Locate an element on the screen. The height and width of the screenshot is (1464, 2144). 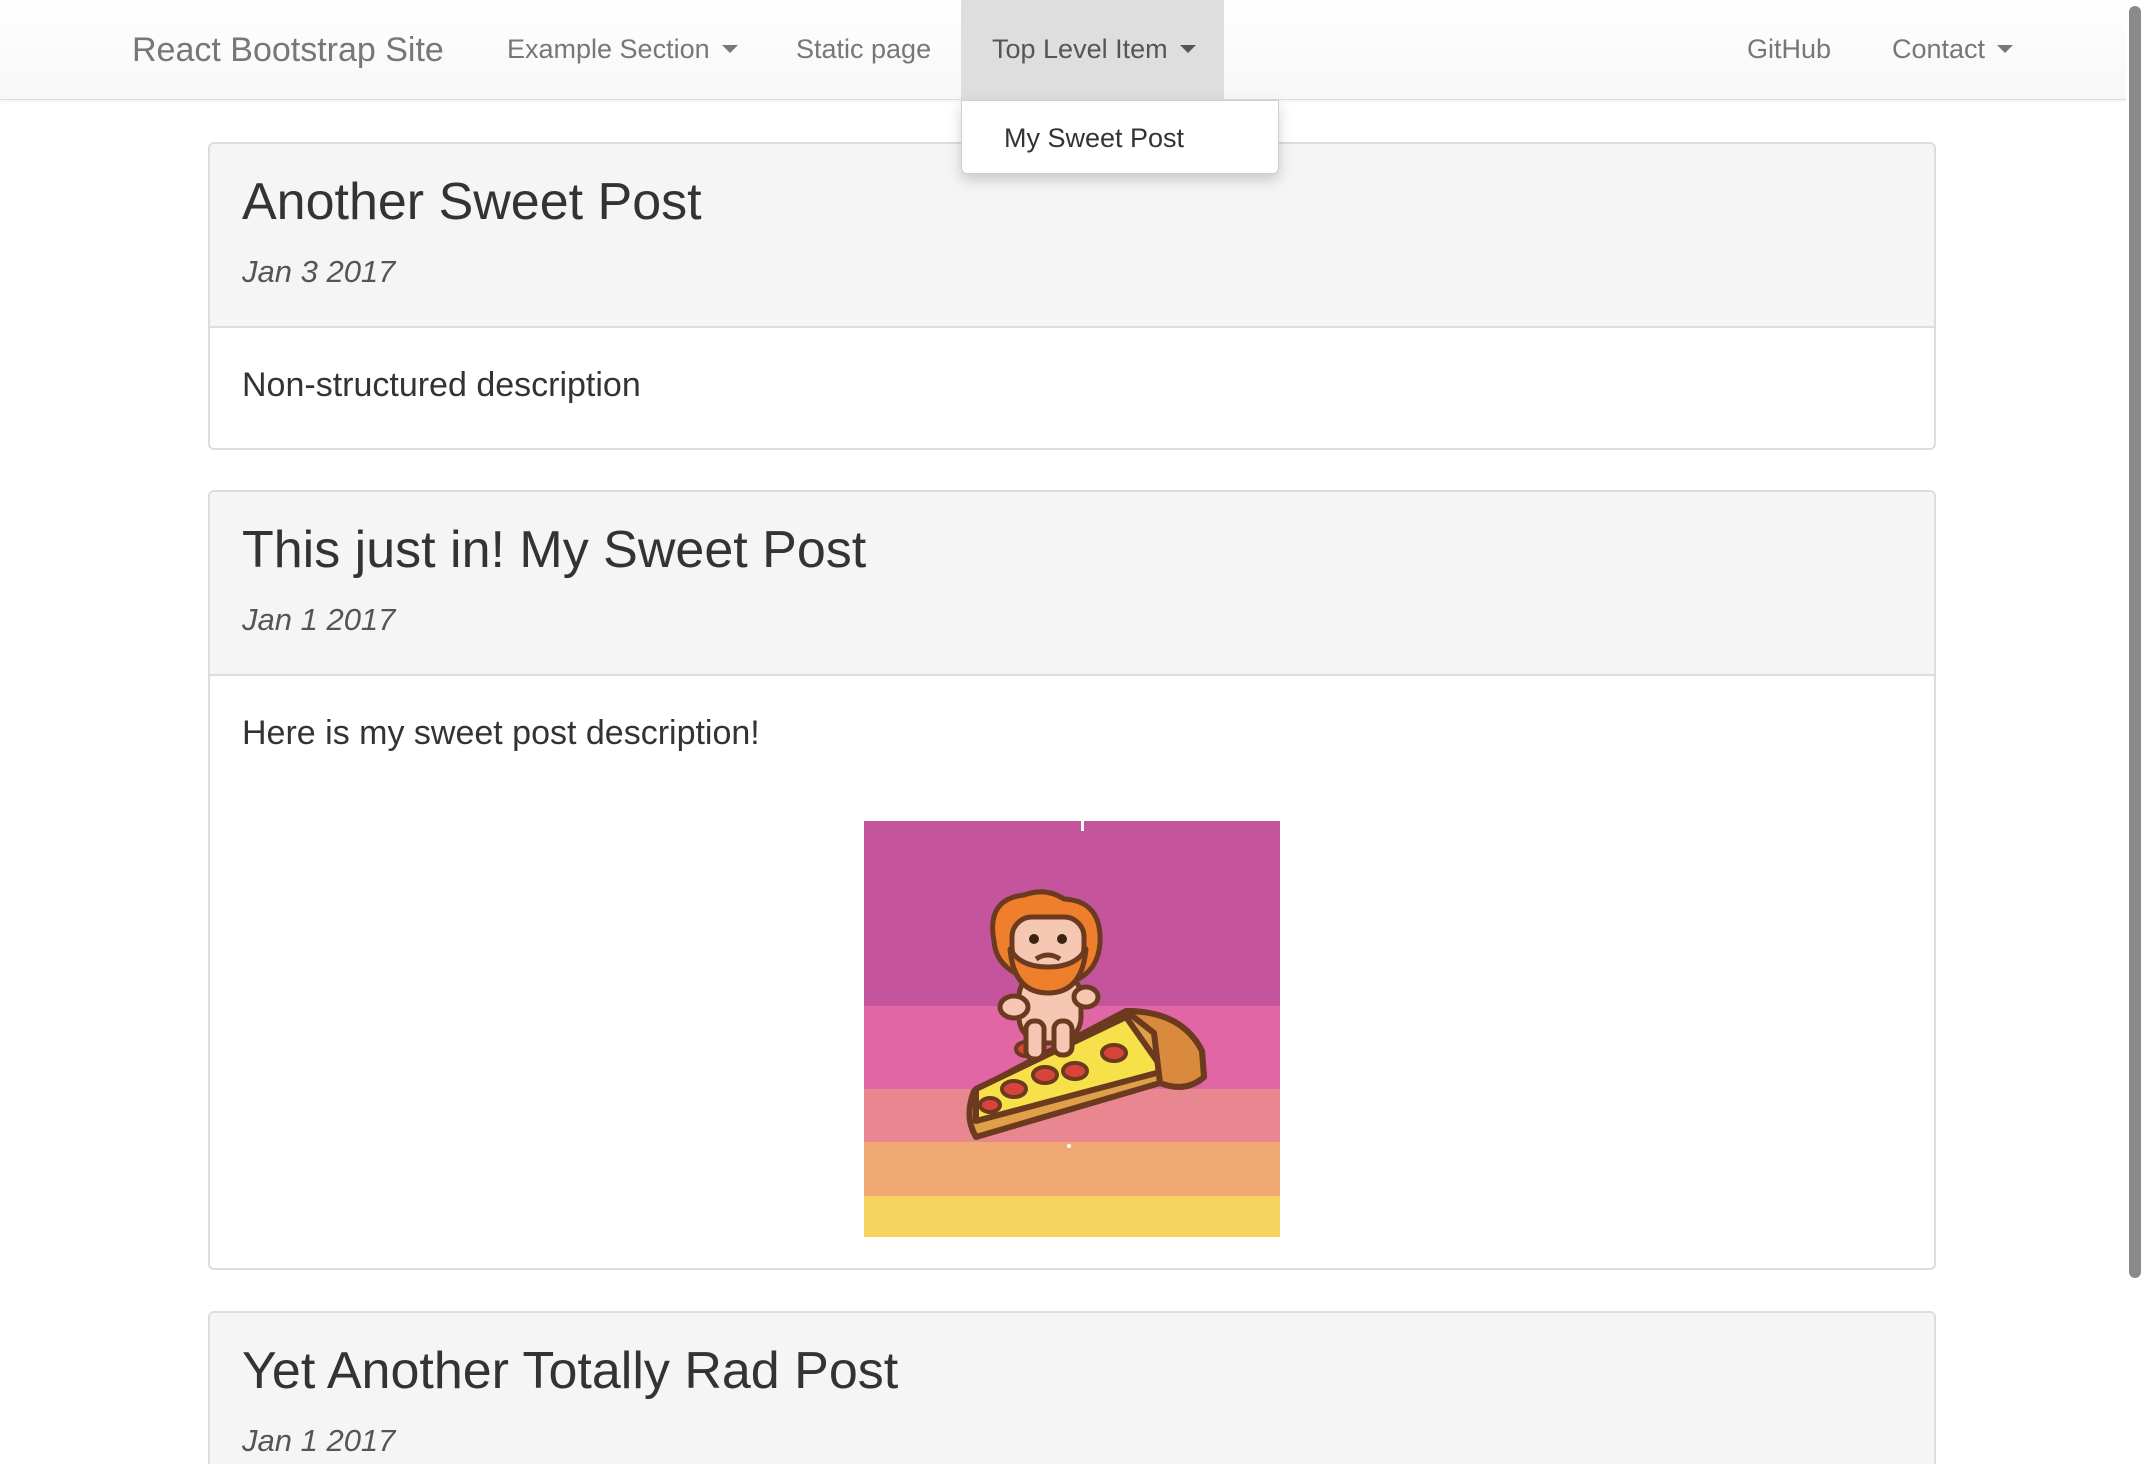
nav-contact: Contact is located at coordinates (1953, 50).